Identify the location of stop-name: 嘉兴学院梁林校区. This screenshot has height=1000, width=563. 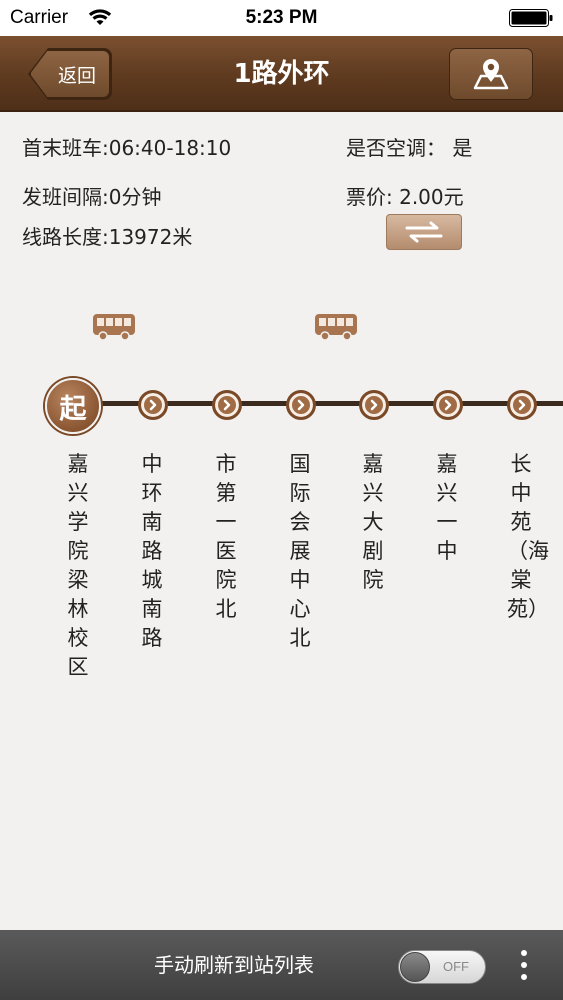
(78, 566).